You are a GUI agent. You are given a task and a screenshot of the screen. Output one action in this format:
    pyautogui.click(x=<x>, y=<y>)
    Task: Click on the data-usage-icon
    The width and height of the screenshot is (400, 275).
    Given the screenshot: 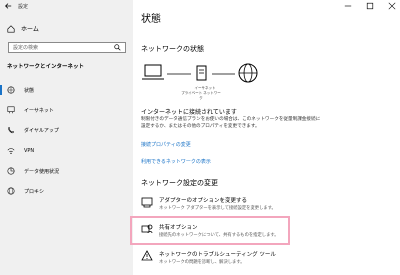 What is the action you would take?
    pyautogui.click(x=11, y=171)
    